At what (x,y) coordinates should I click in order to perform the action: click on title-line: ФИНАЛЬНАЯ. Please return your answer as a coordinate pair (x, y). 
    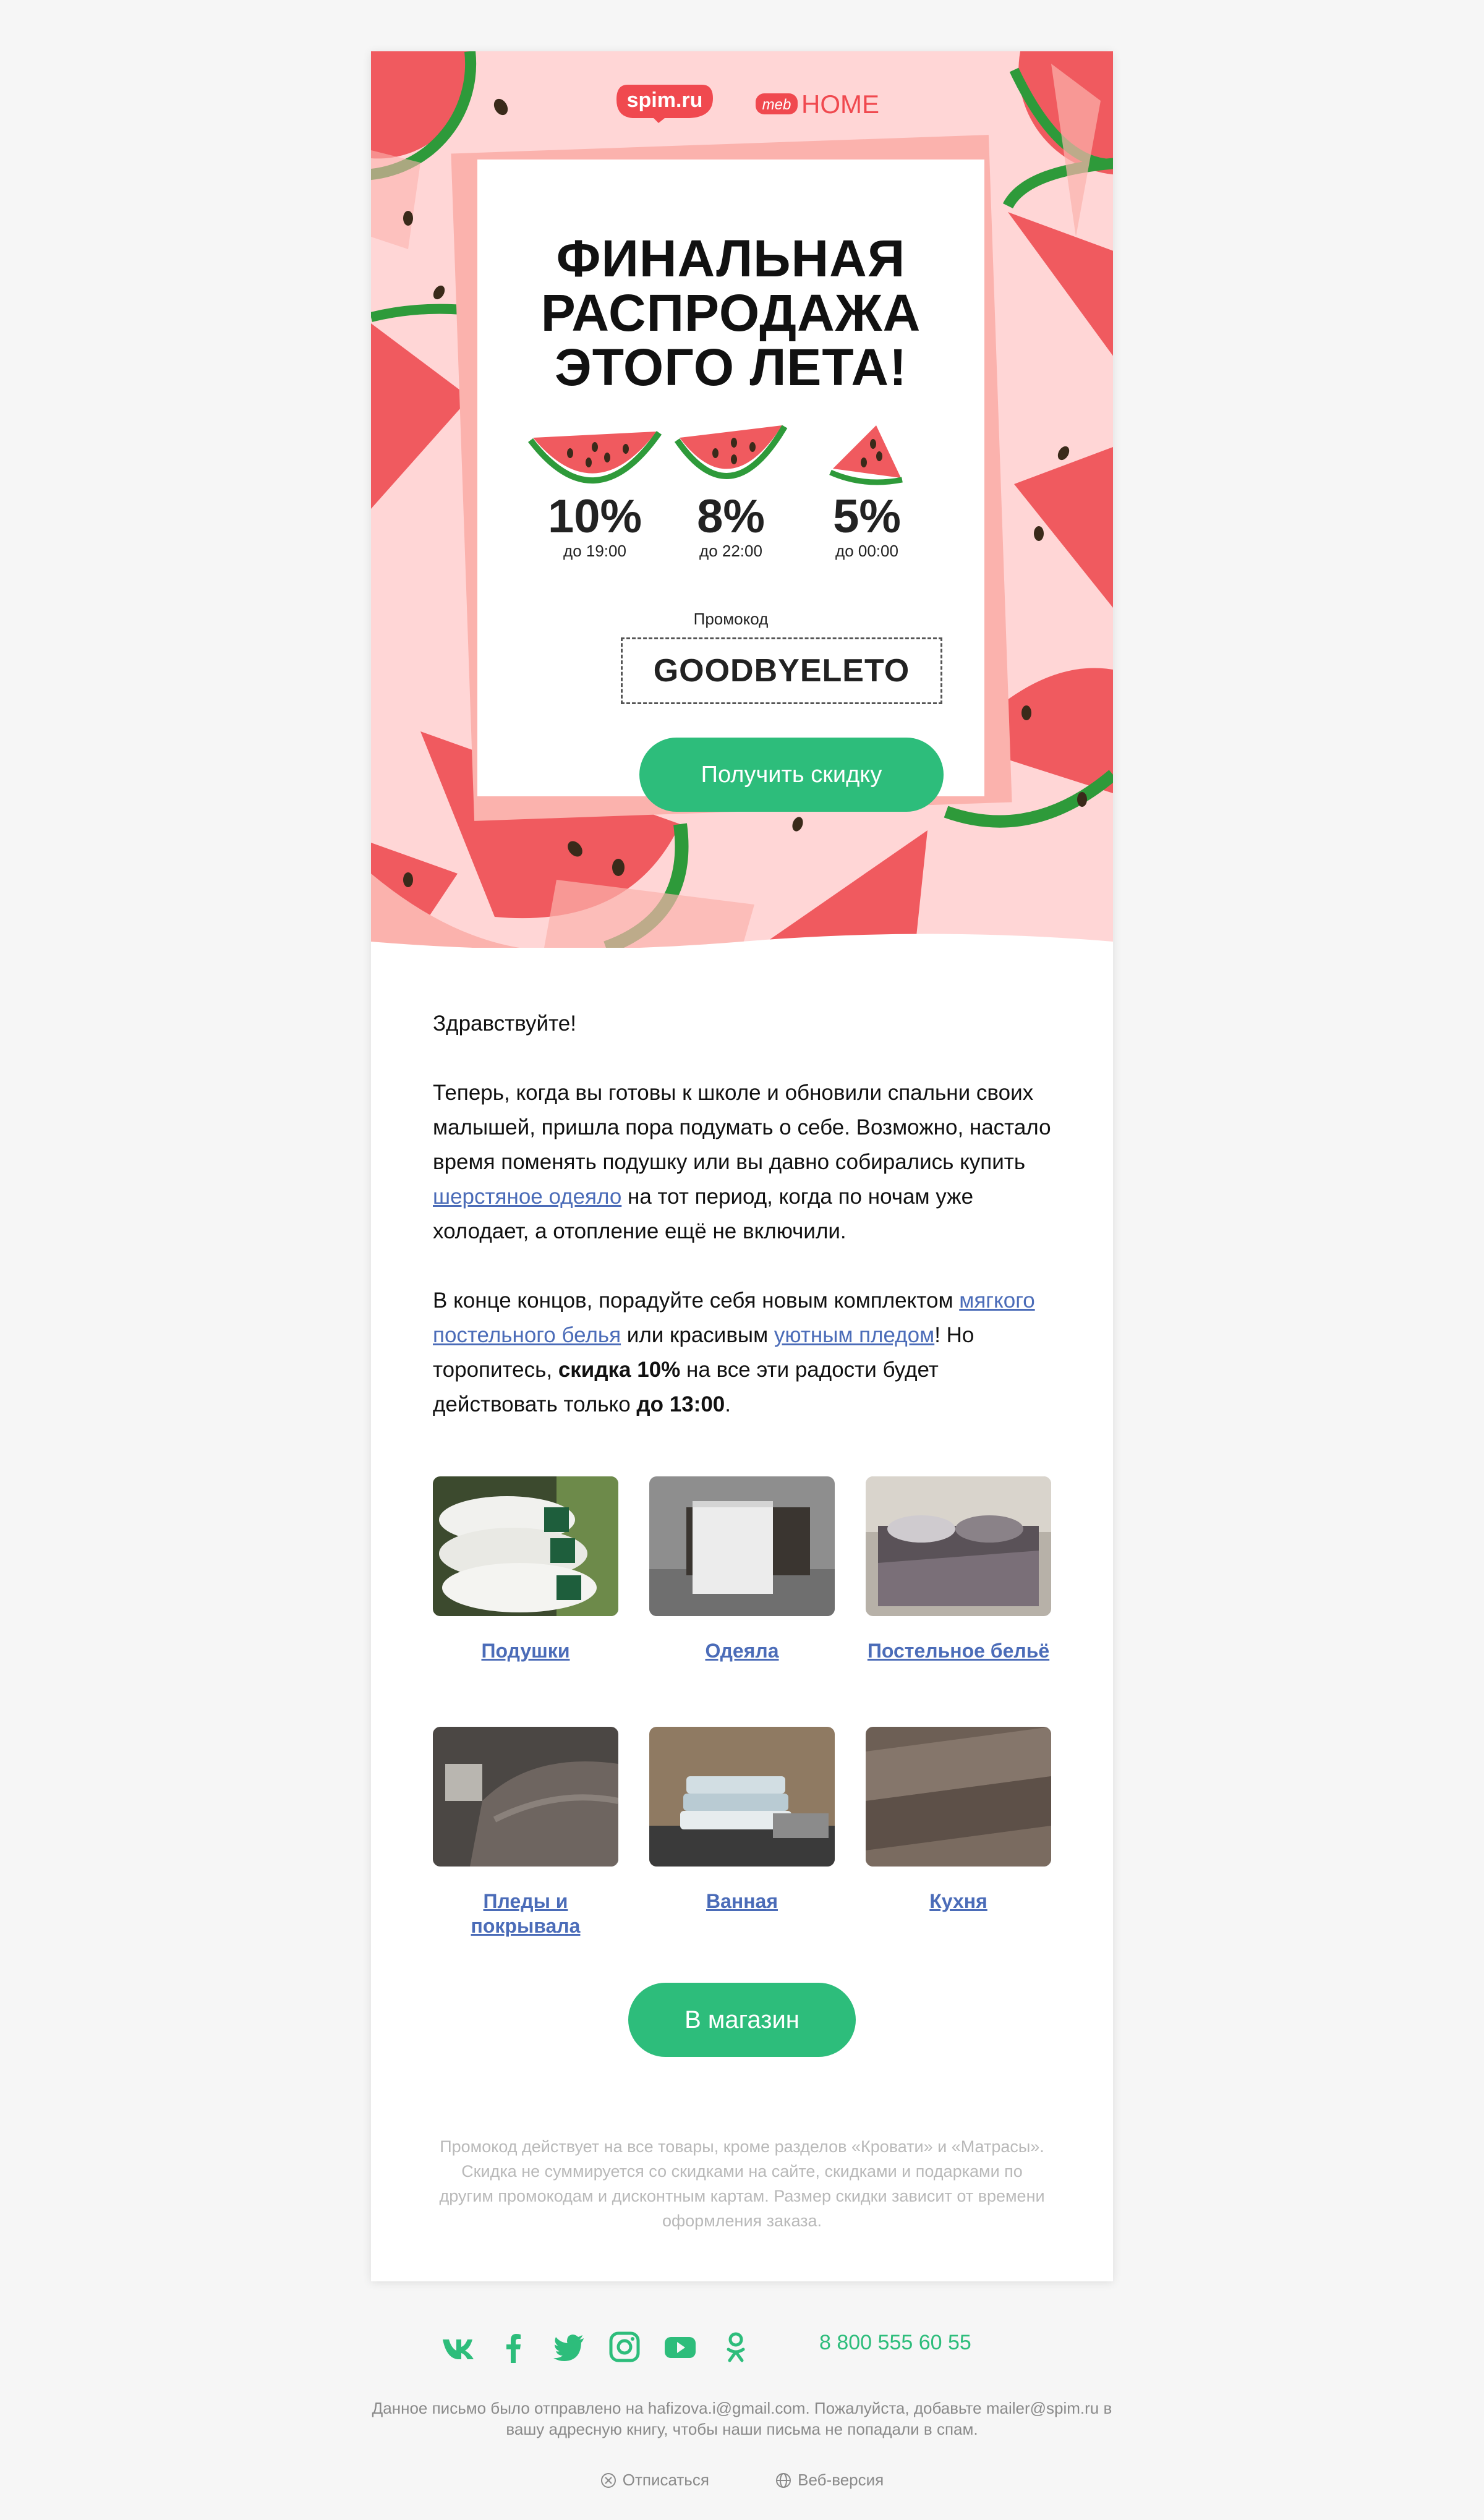
    Looking at the image, I should click on (731, 258).